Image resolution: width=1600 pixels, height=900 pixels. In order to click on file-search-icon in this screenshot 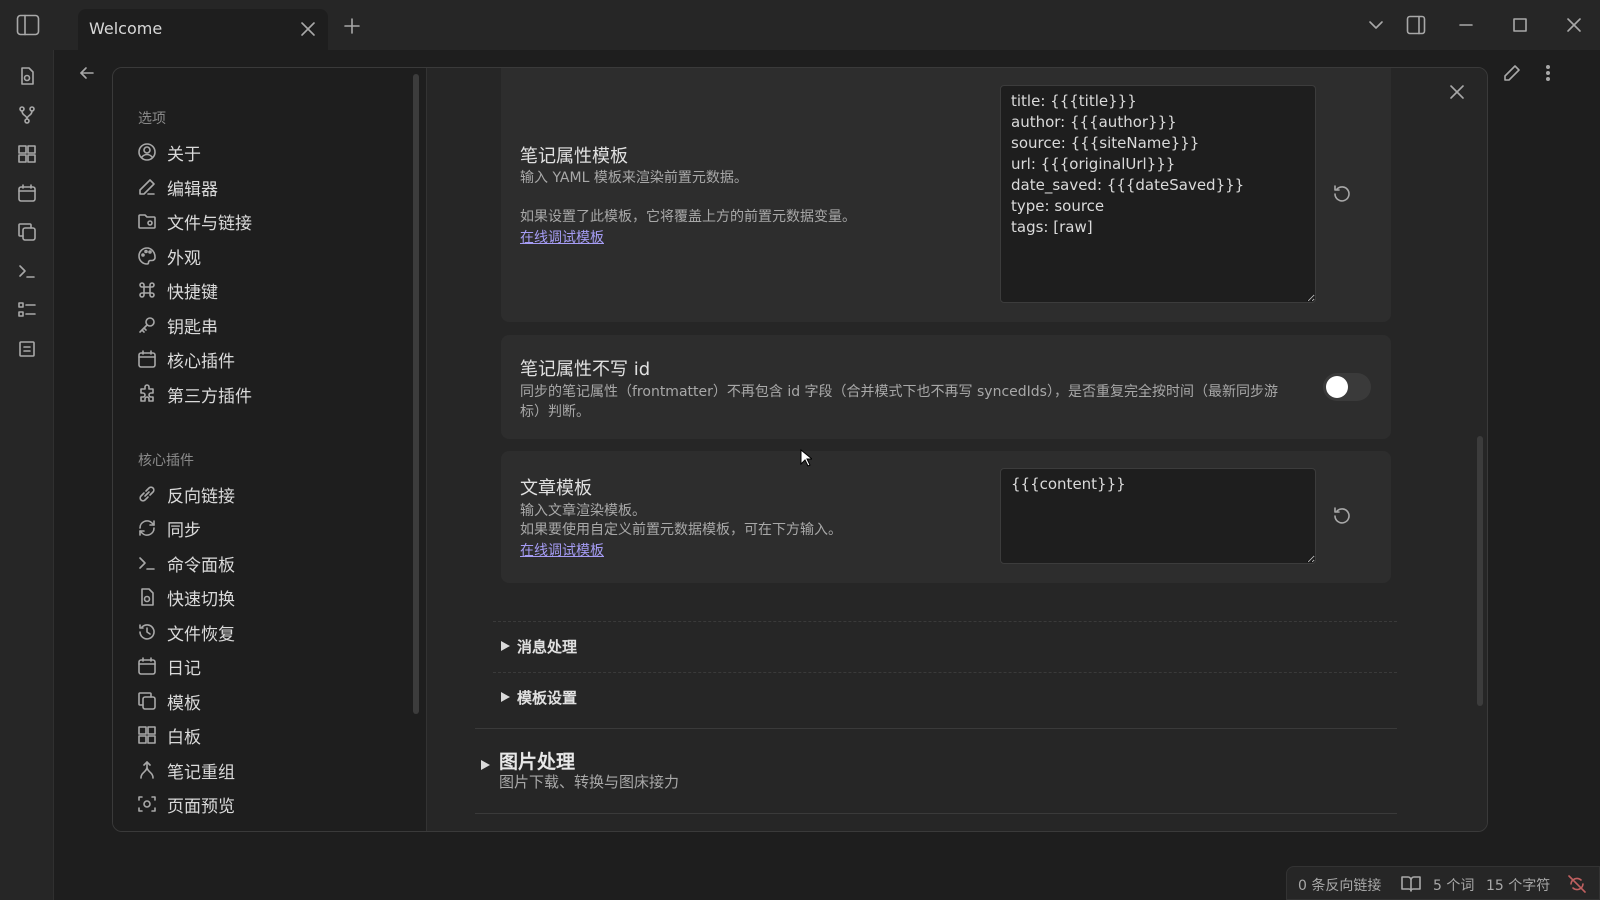, I will do `click(147, 597)`.